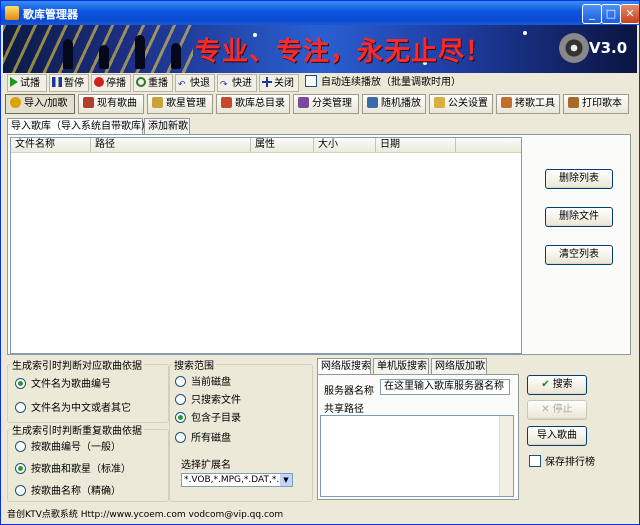  I want to click on pause-button: 暂停, so click(69, 83).